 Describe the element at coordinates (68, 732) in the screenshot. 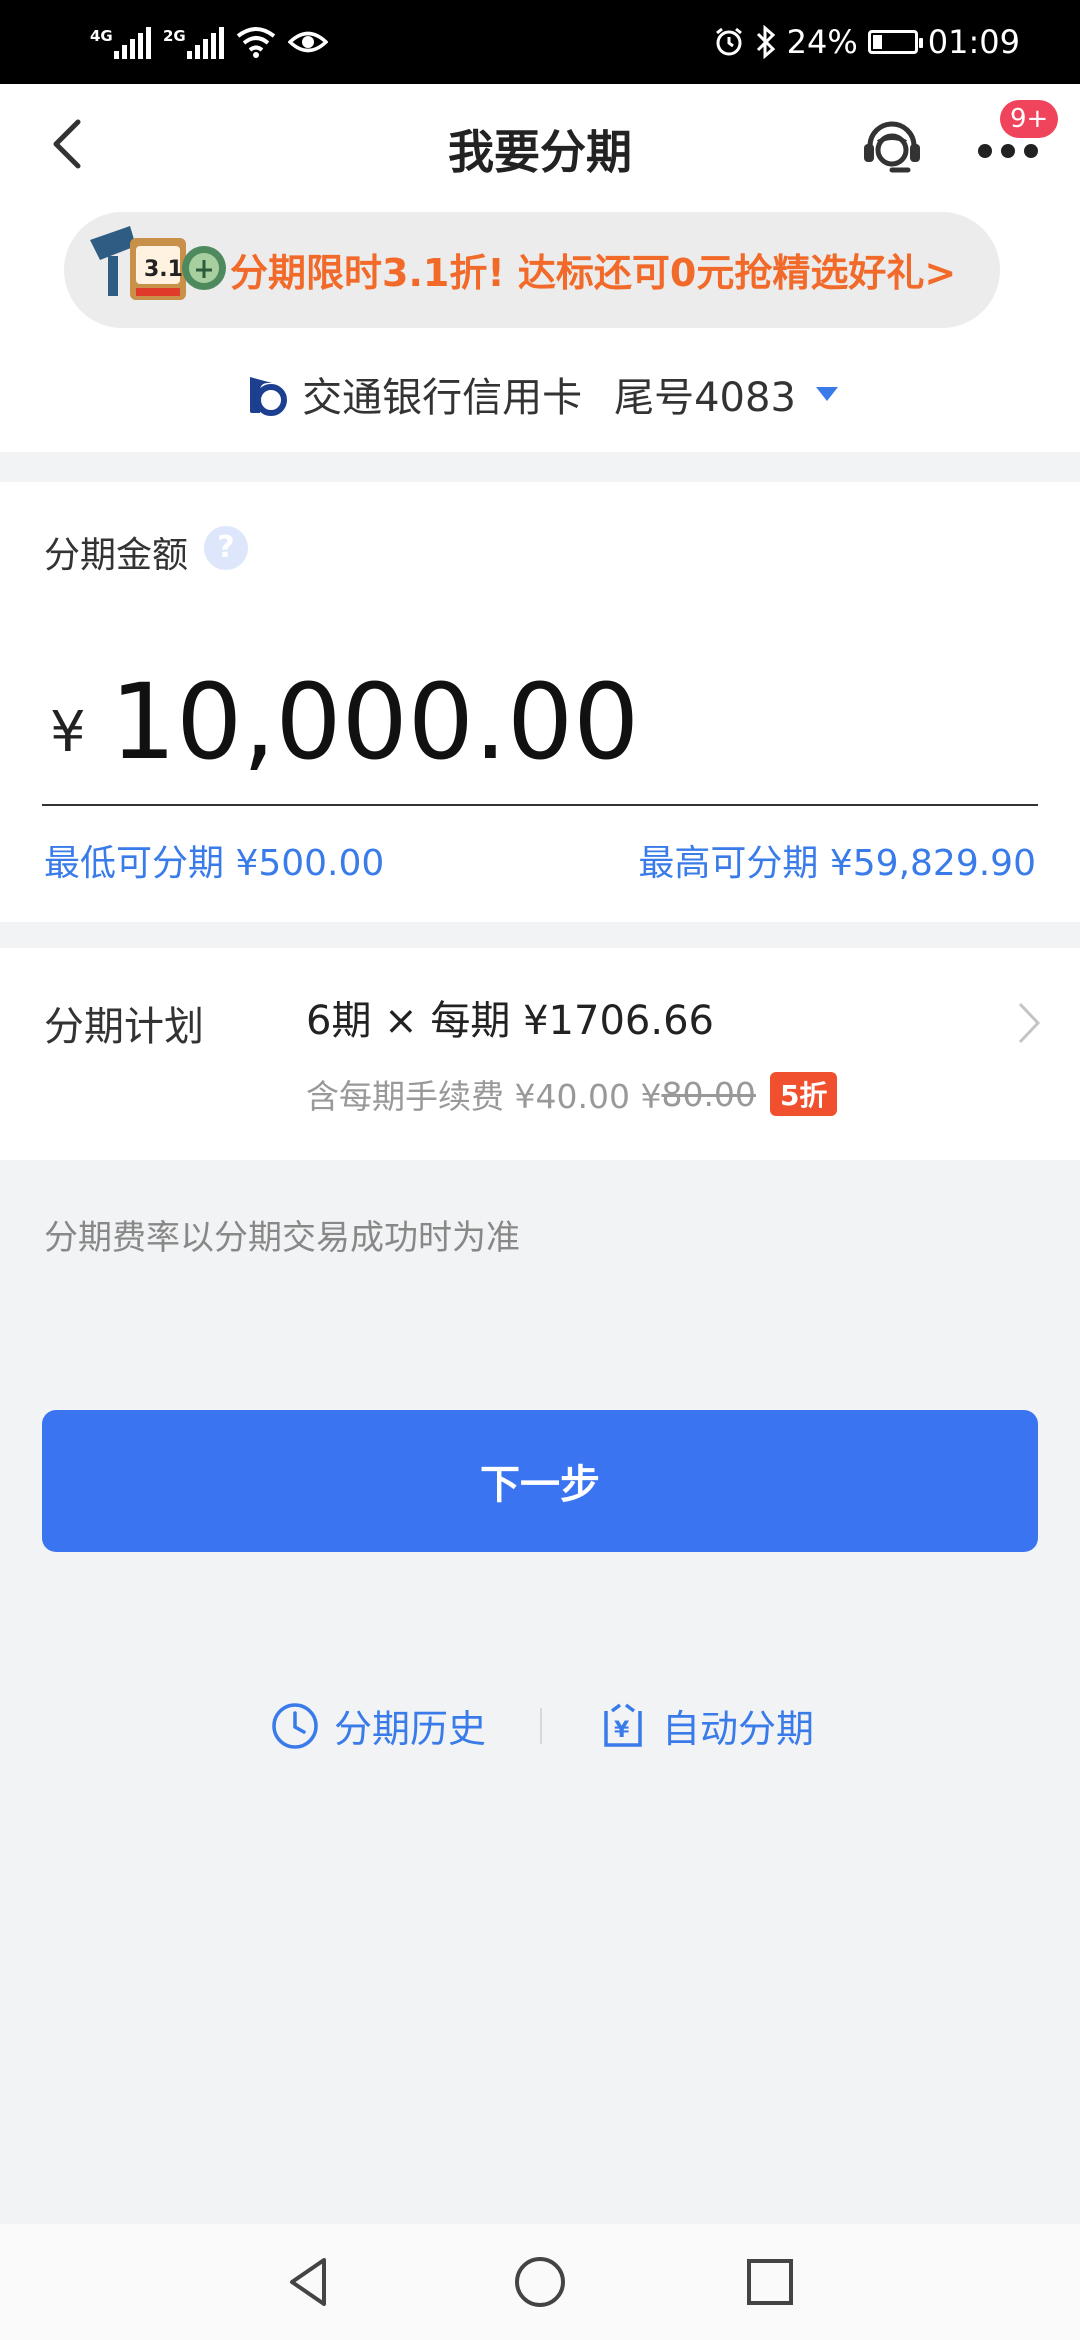

I see `currency-symbol: ¥` at that location.